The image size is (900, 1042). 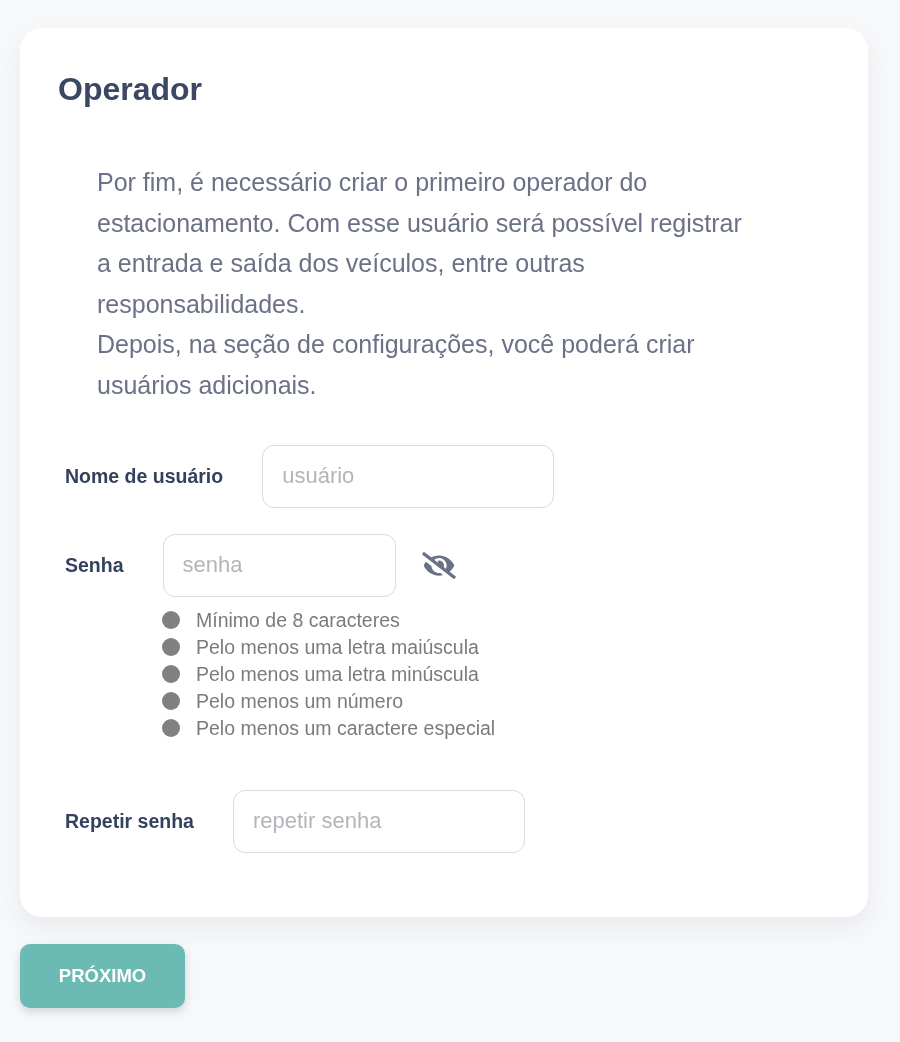 What do you see at coordinates (438, 565) in the screenshot?
I see `eye-slash-icon` at bounding box center [438, 565].